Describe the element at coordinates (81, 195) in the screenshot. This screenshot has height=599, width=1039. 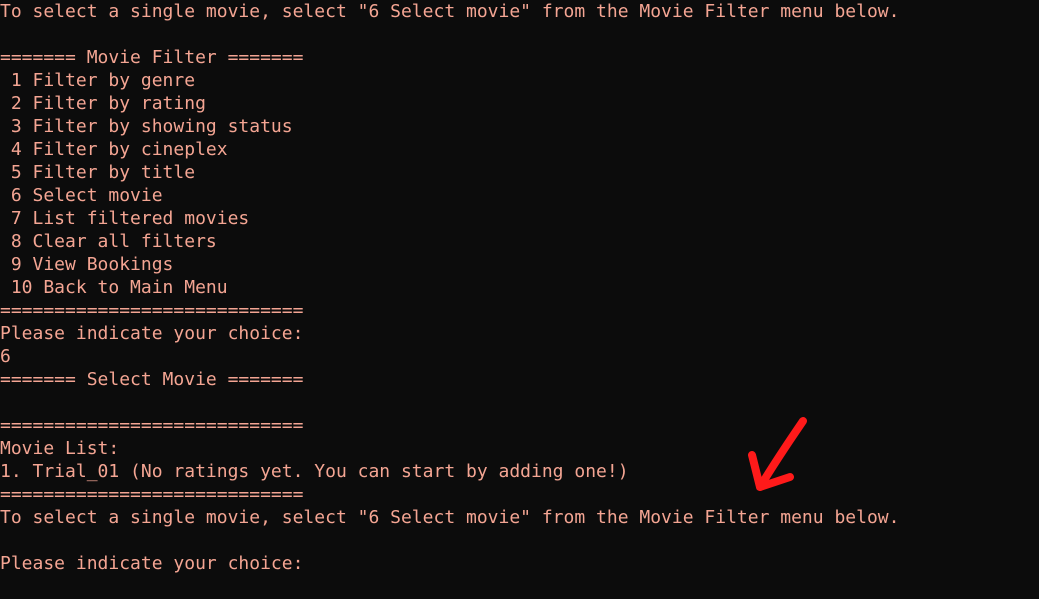
I see `menu-option-select-movie: 6 Select movie` at that location.